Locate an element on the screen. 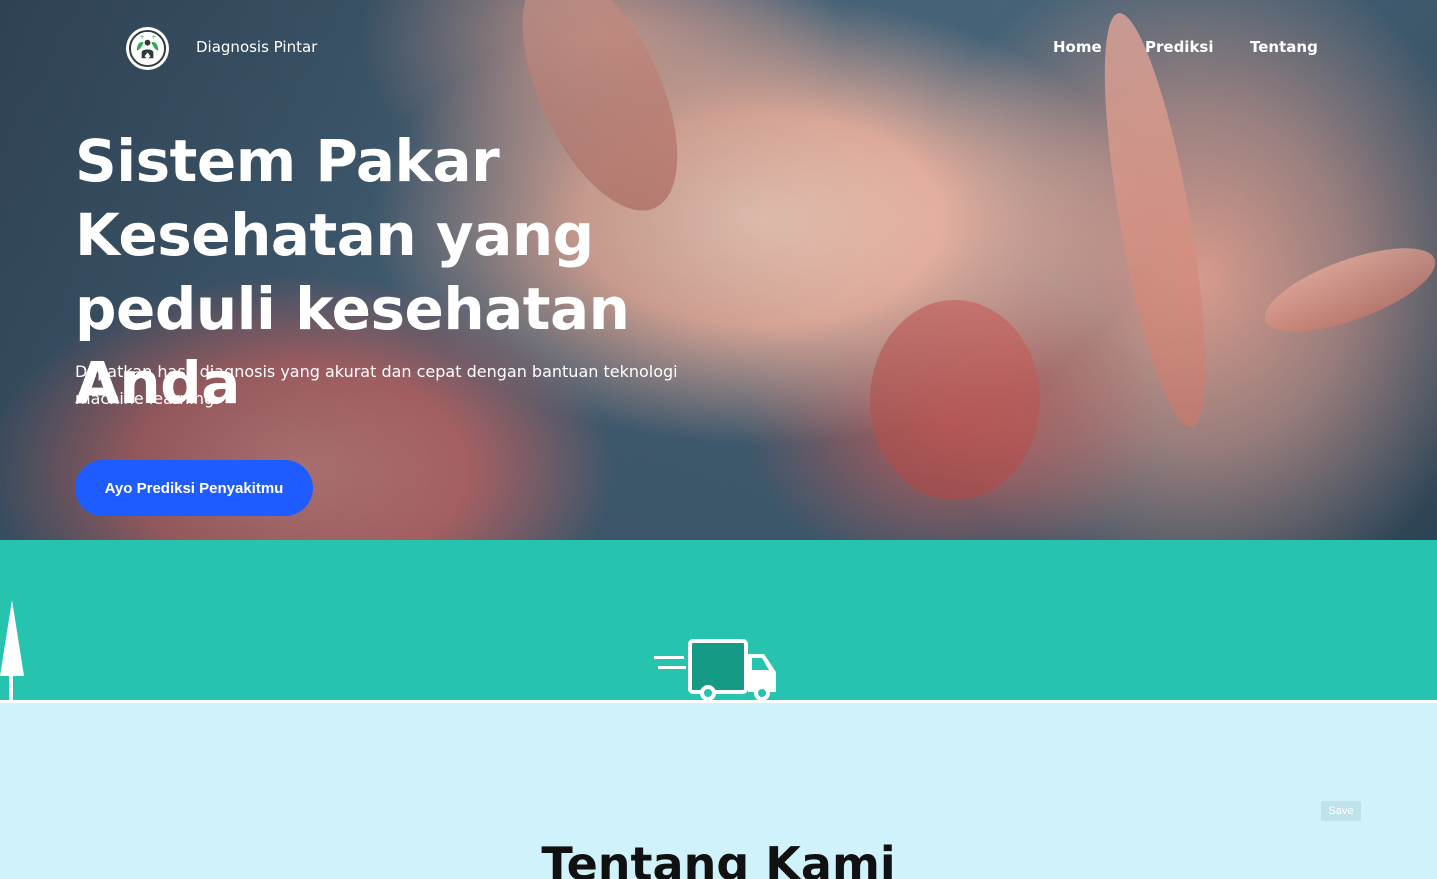  nav-link-prediksi: Prediksi is located at coordinates (1179, 47).